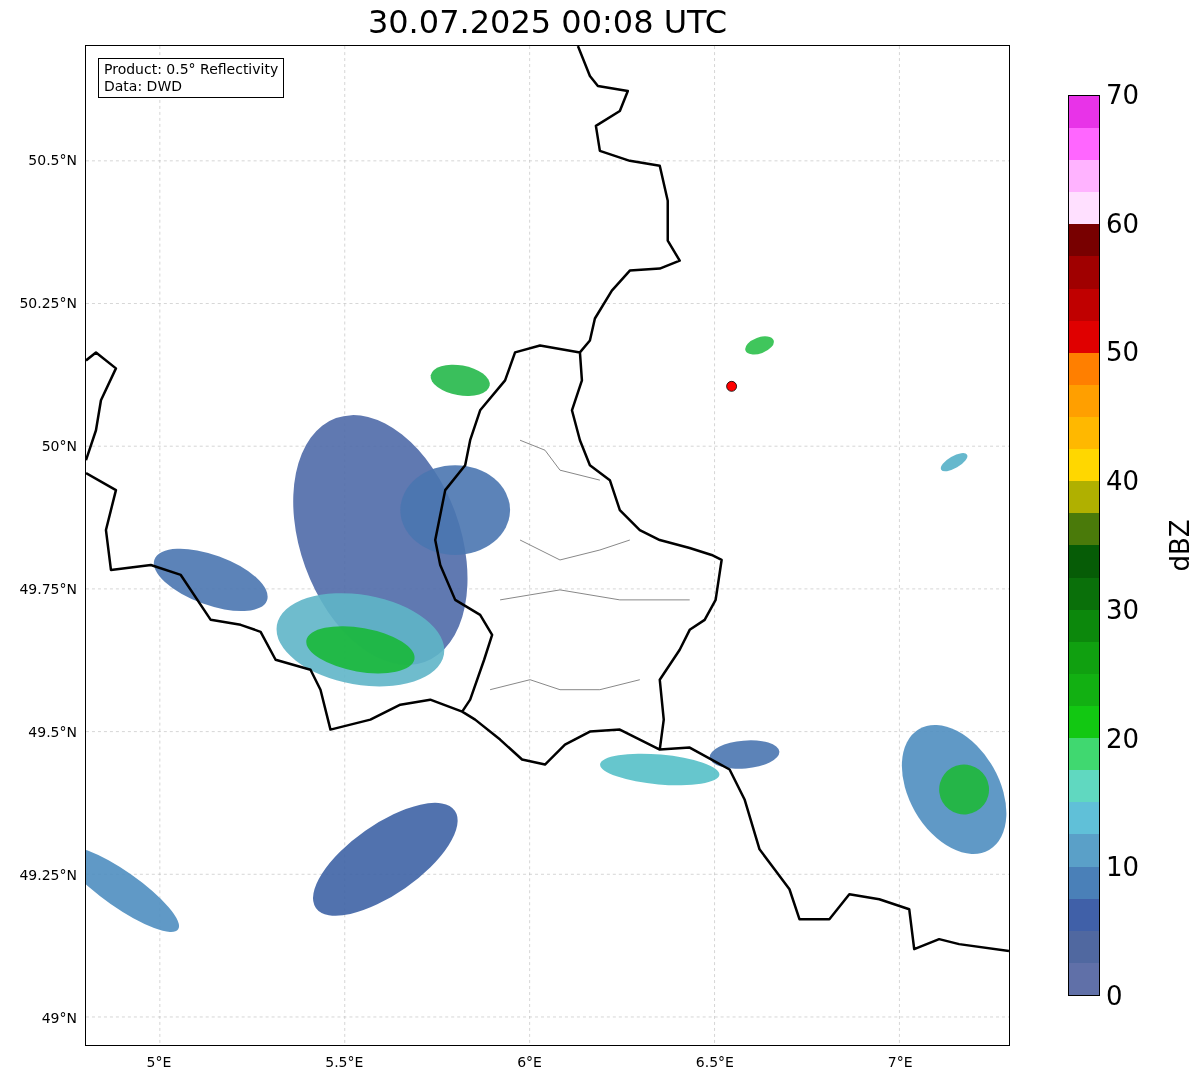 The image size is (1202, 1081). What do you see at coordinates (547, 22) in the screenshot?
I see `chart-title: 30.07.2025 00:08 UTC` at bounding box center [547, 22].